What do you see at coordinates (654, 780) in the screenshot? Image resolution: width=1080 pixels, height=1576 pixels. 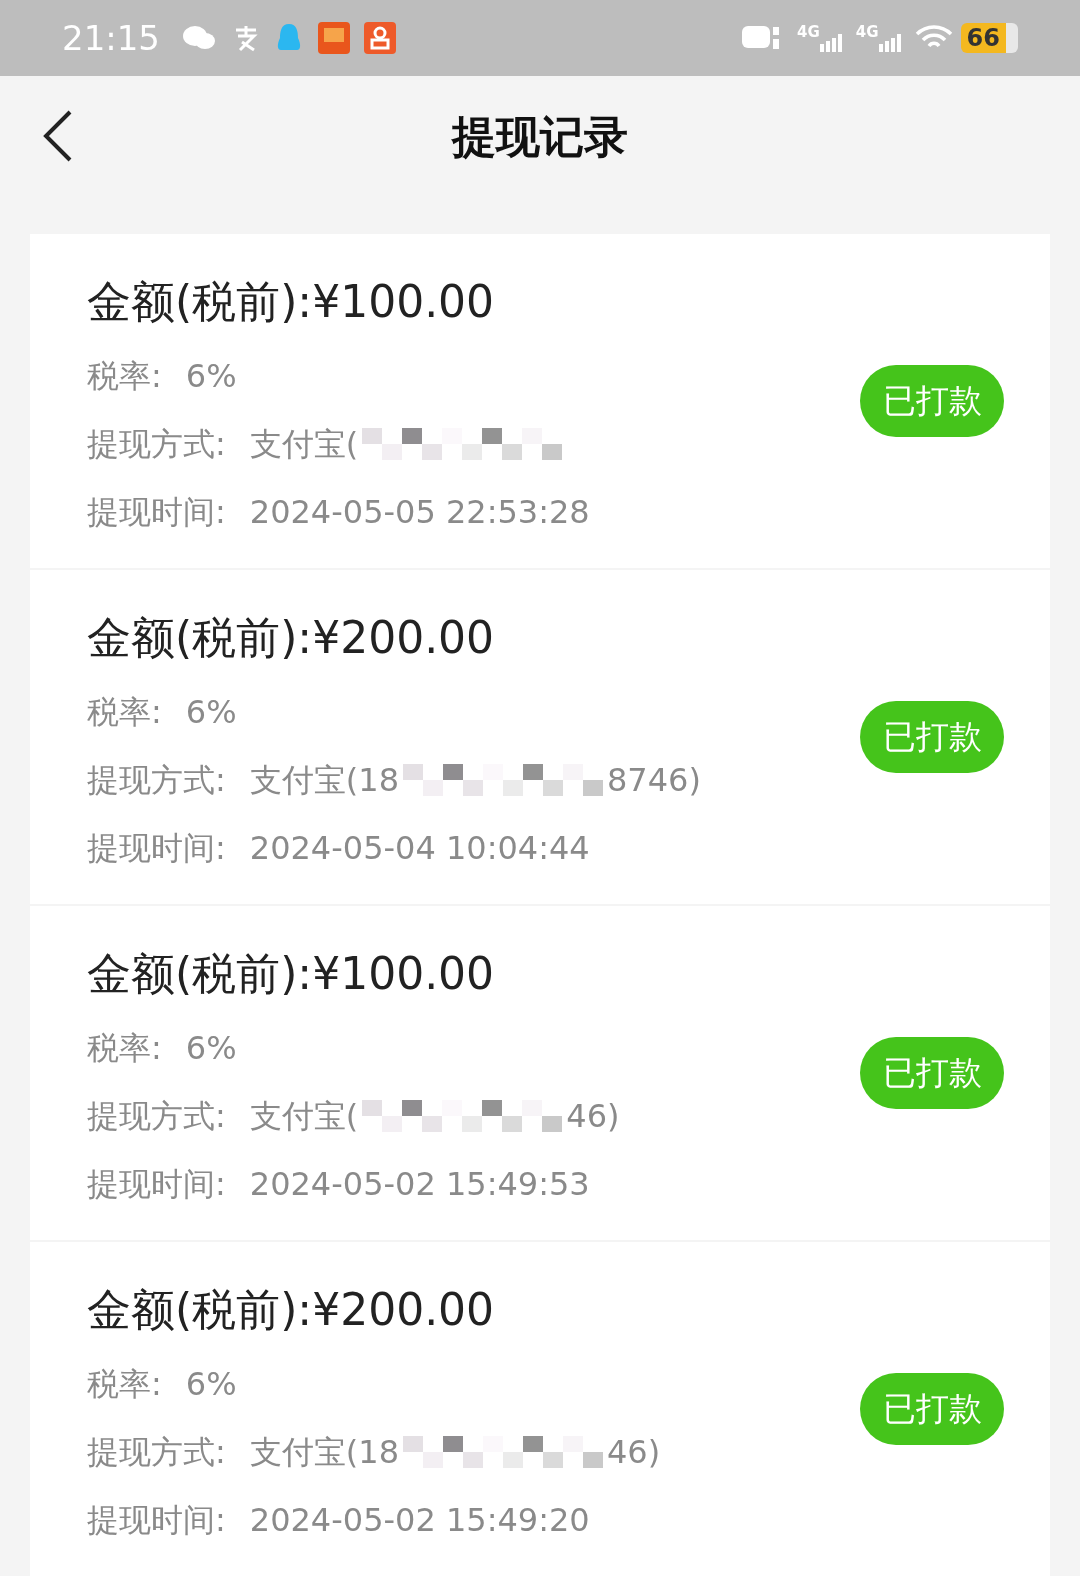 I see `method-value: 8746)` at bounding box center [654, 780].